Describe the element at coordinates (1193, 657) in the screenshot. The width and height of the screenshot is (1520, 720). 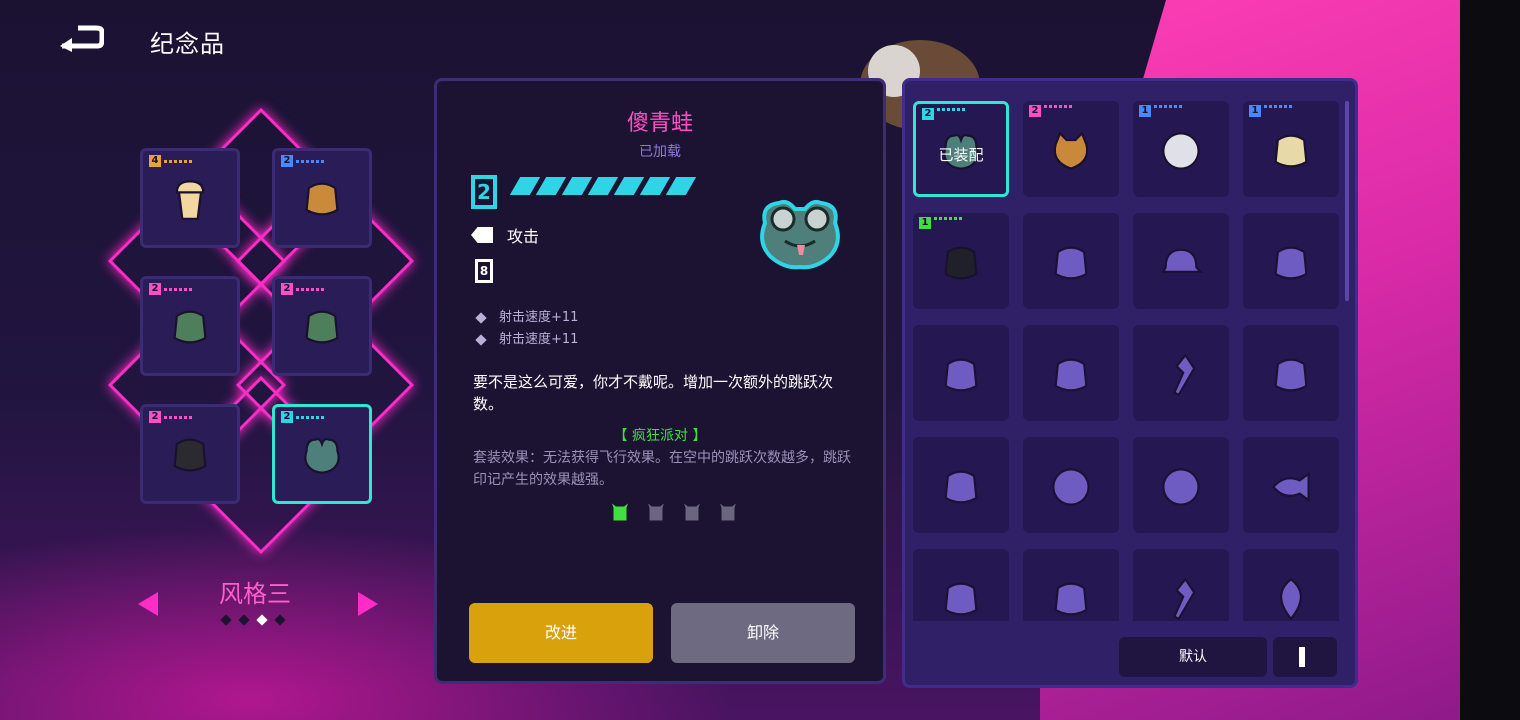
I see `default-sort-button: 默认` at that location.